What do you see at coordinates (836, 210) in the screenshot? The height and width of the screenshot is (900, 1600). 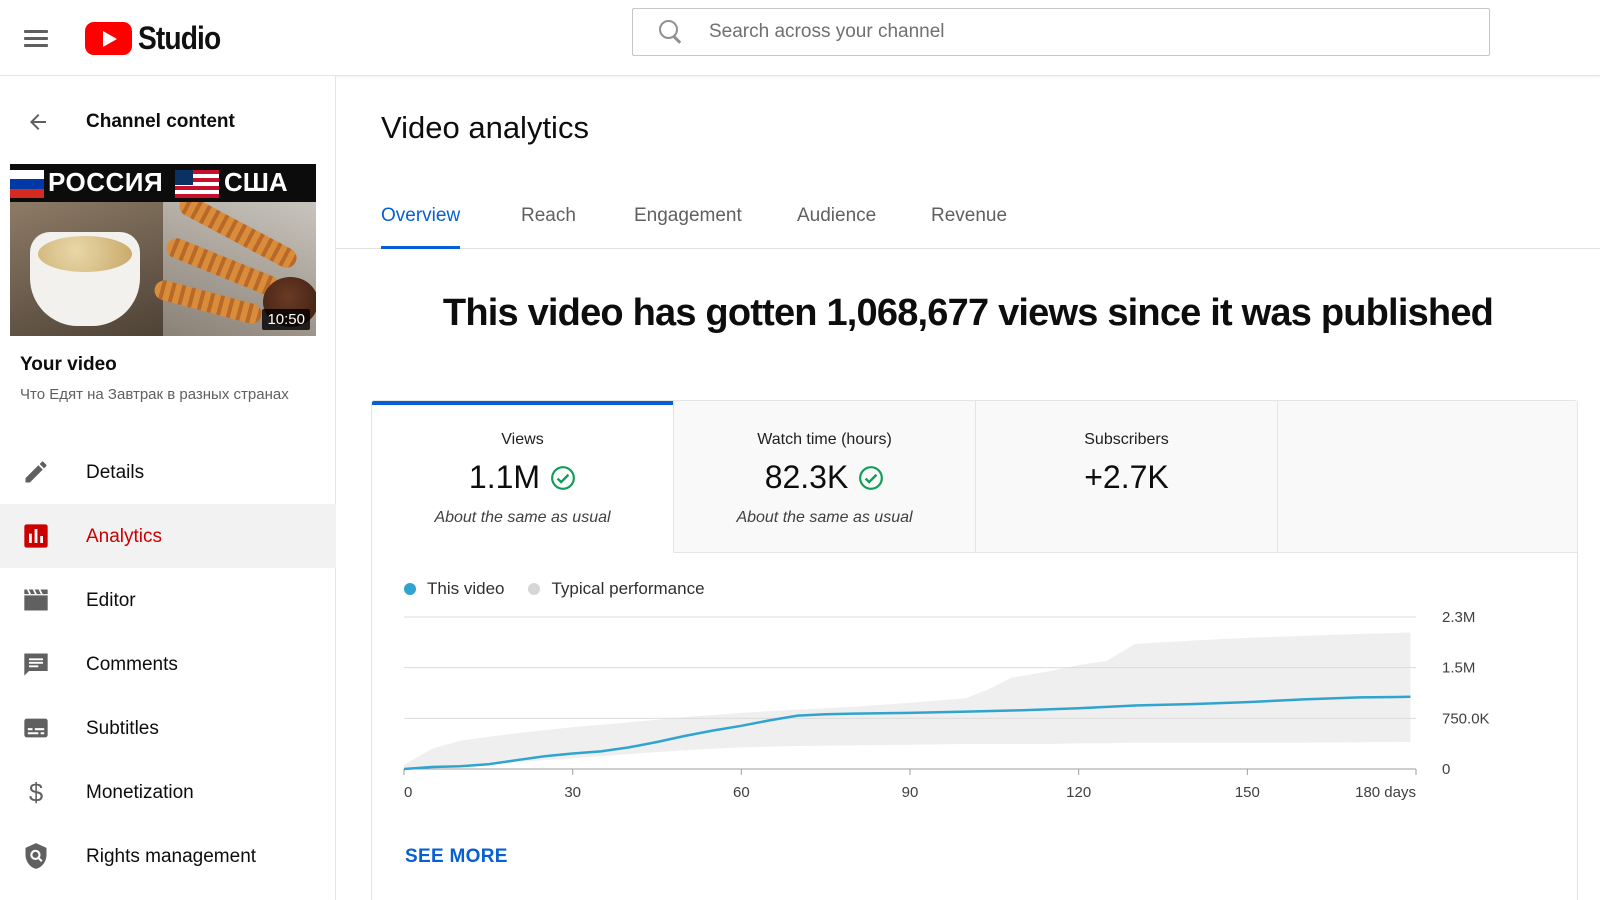 I see `tab-audience: Audience` at bounding box center [836, 210].